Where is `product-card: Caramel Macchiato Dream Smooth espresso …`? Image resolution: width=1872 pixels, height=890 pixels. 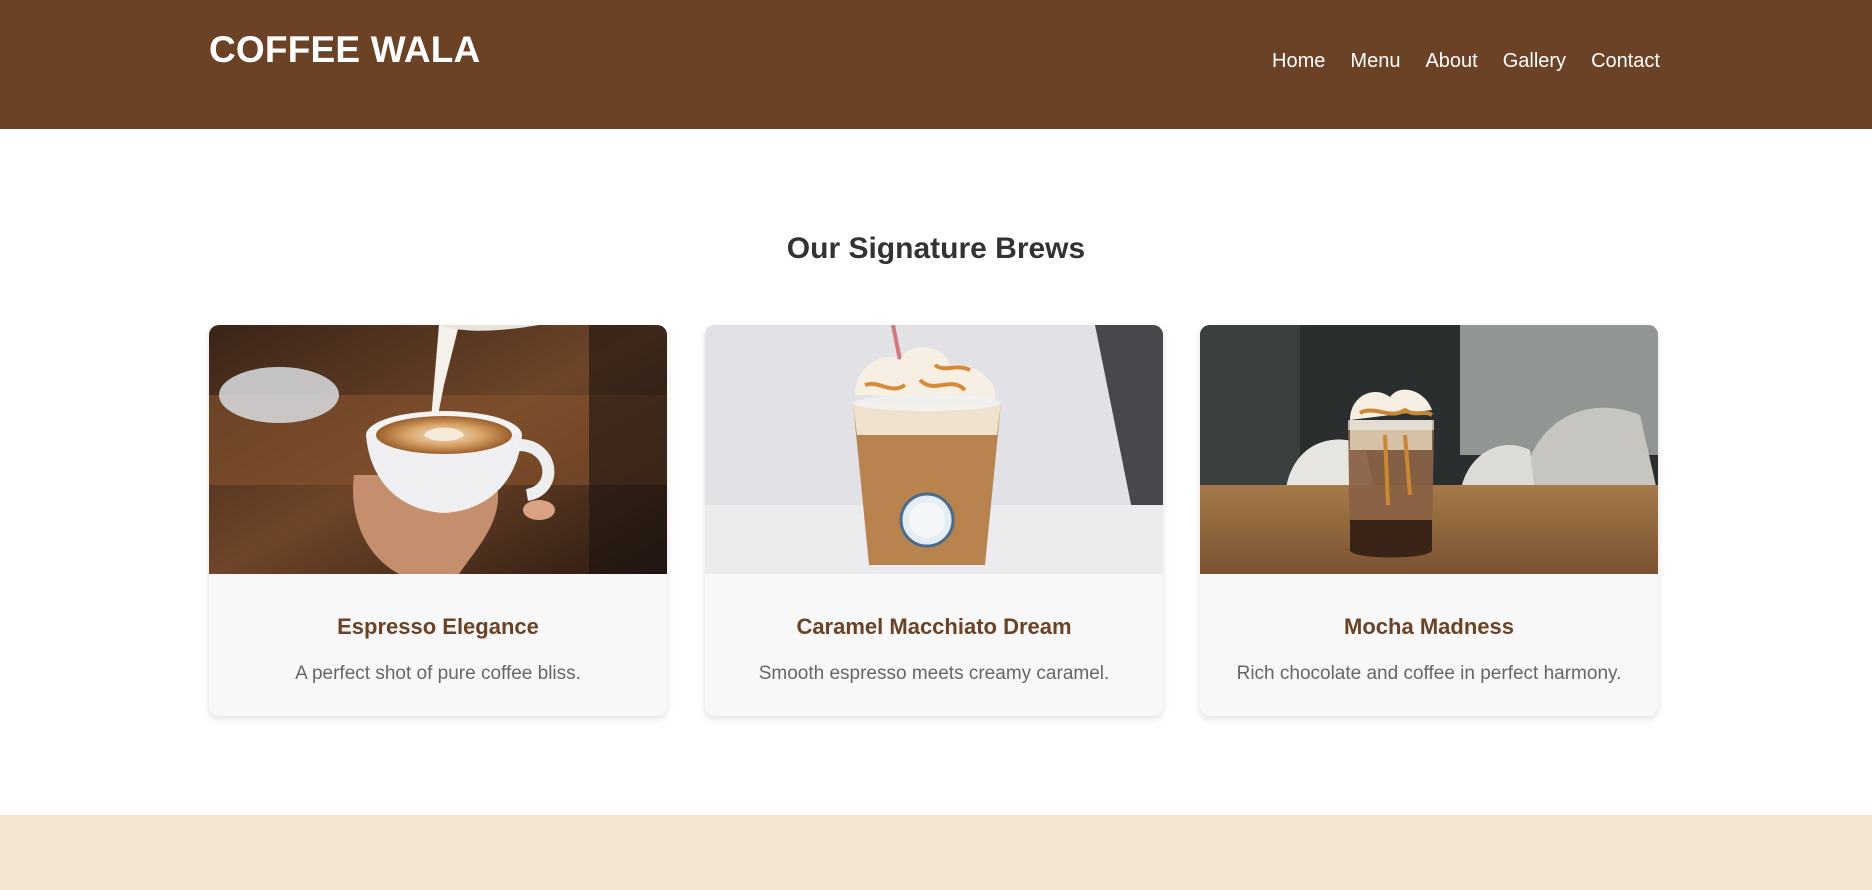
product-card: Caramel Macchiato Dream Smooth espresso … is located at coordinates (934, 520).